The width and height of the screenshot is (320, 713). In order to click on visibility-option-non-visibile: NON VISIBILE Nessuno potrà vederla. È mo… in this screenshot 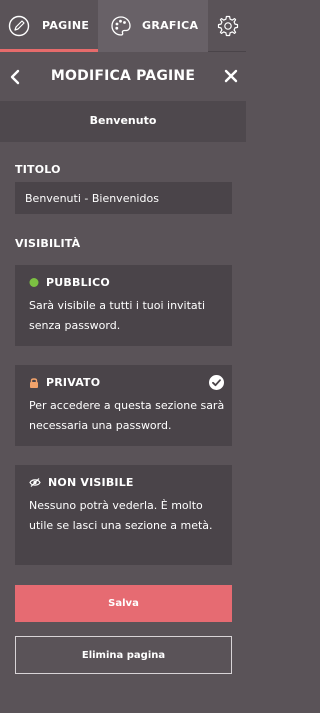, I will do `click(123, 515)`.